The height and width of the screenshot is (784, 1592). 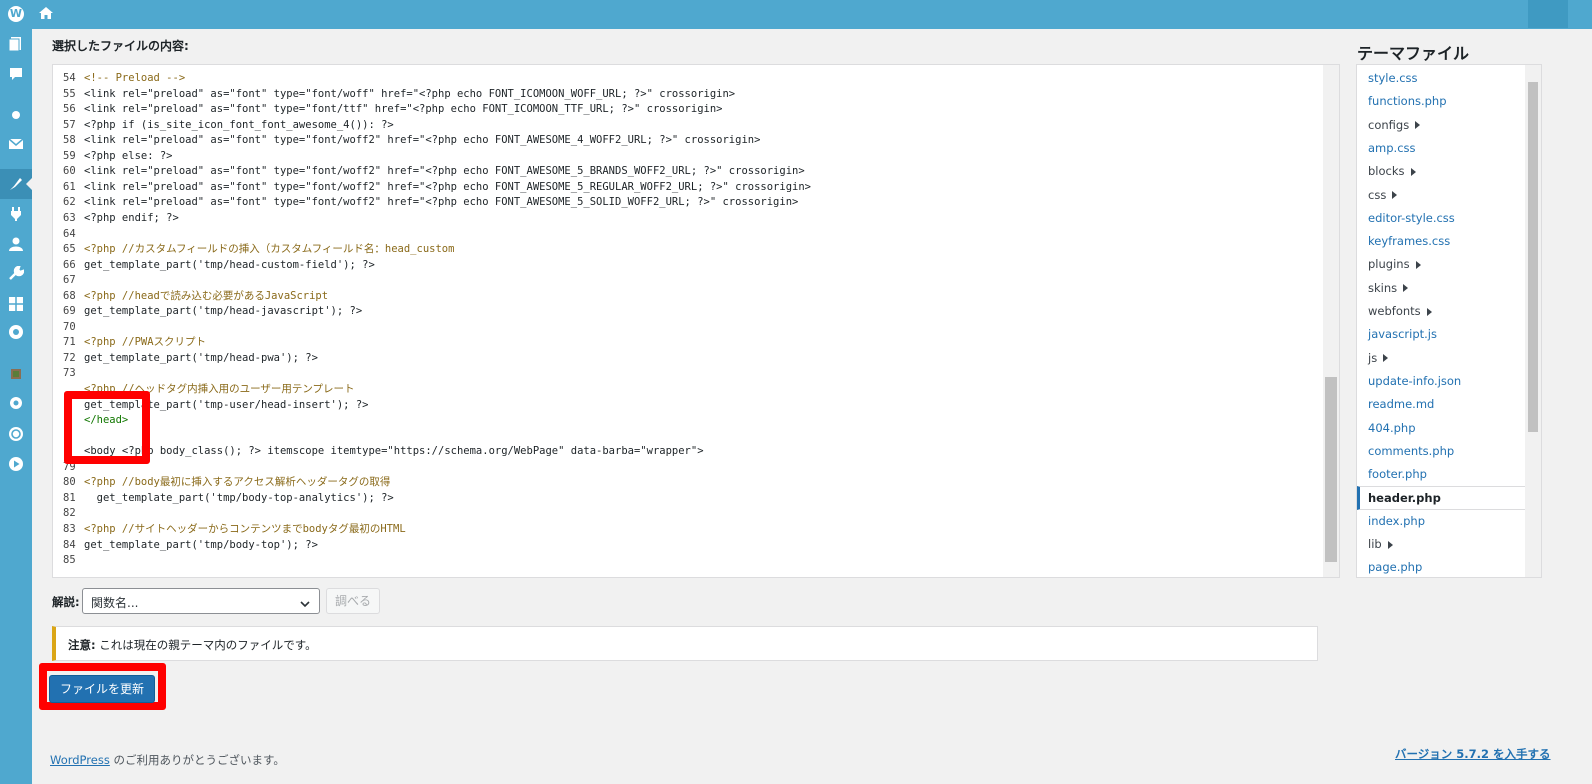 I want to click on theme-folder-item: js, so click(x=1378, y=358).